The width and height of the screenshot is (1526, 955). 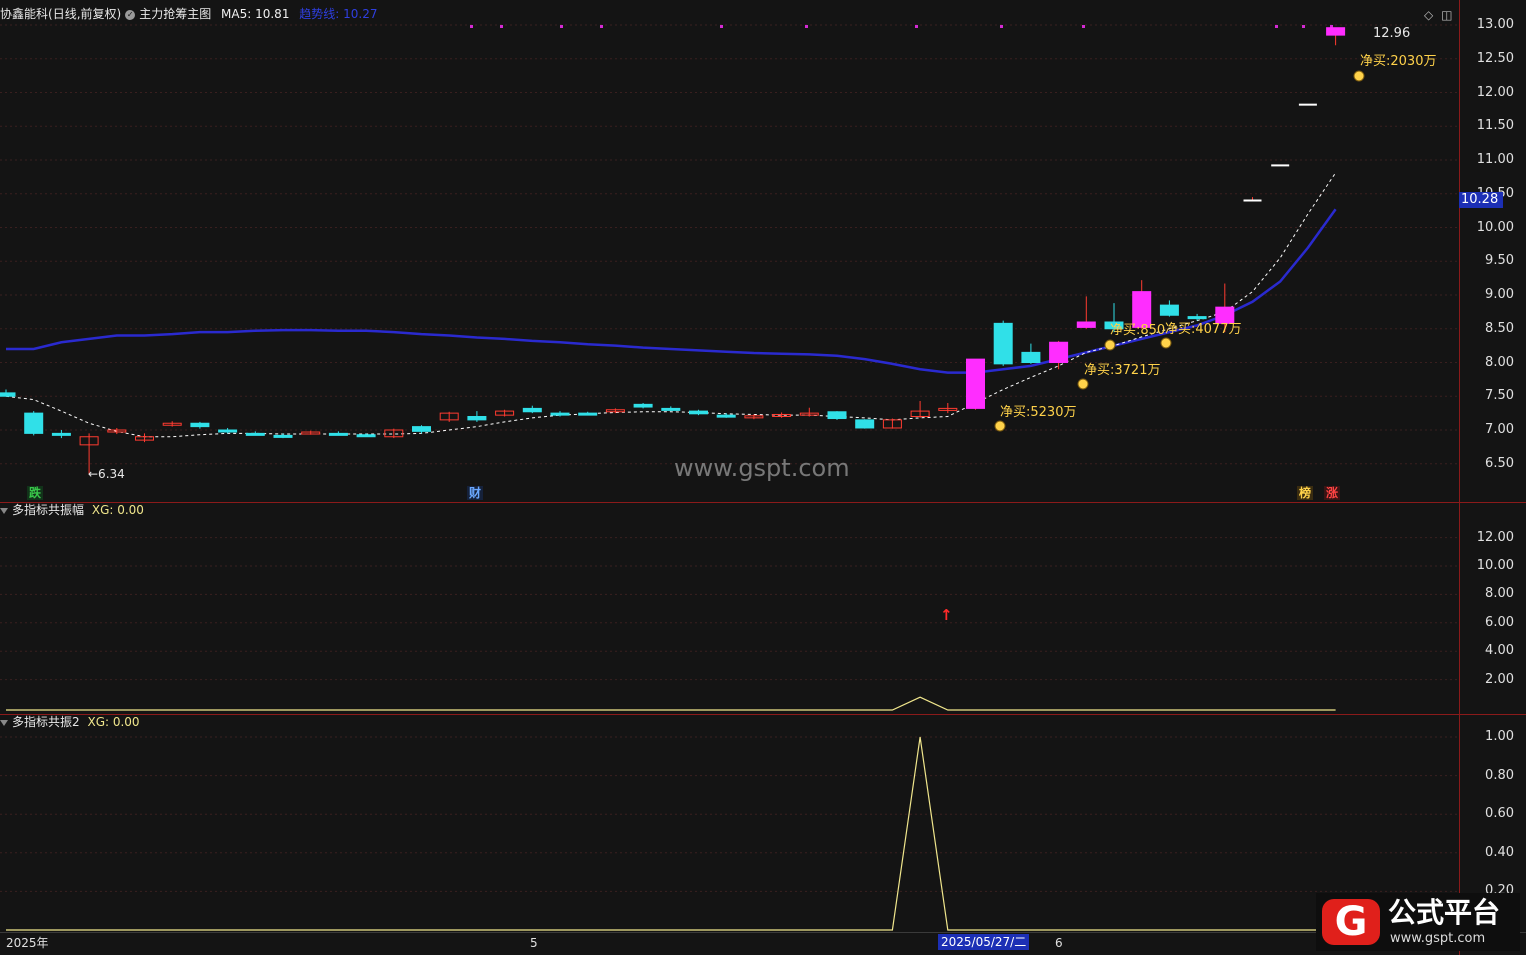 What do you see at coordinates (1446, 15) in the screenshot?
I see `window-icon: ◫` at bounding box center [1446, 15].